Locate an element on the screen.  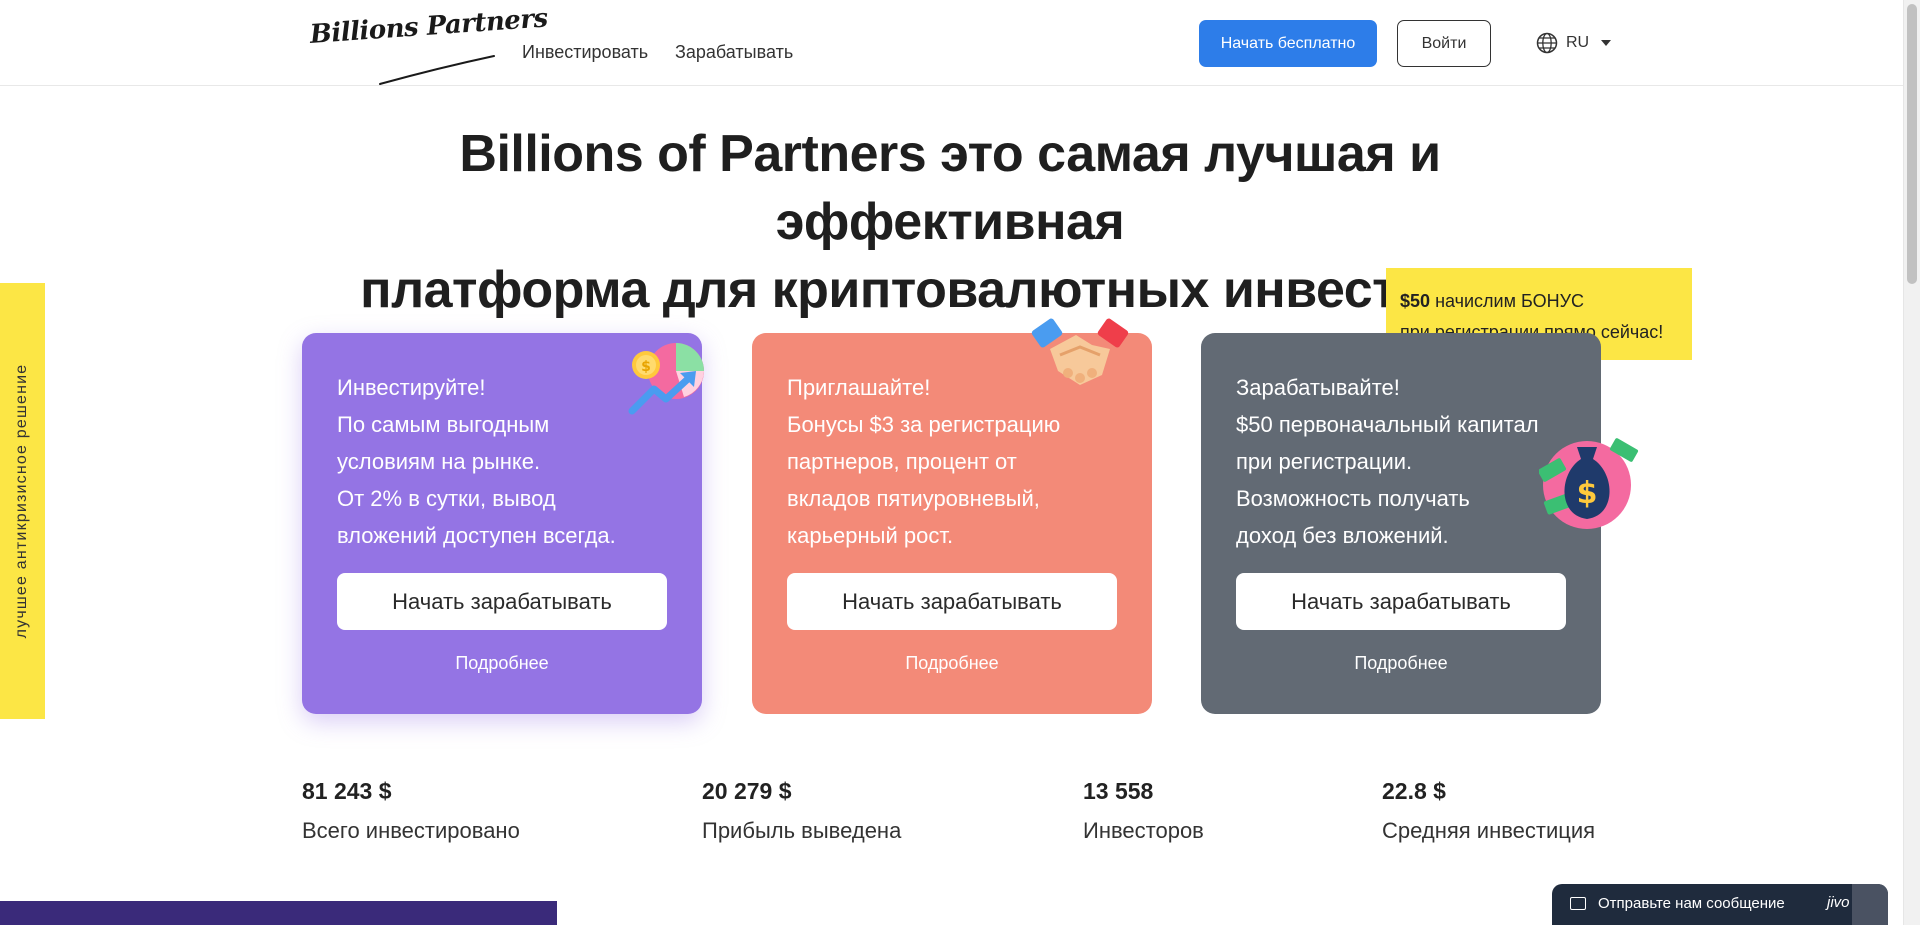
card-invite-line: вкладов пятиуровневый, is located at coordinates (913, 498).